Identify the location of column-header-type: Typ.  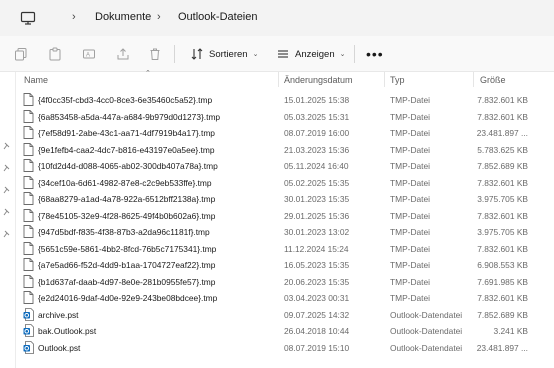
(397, 80).